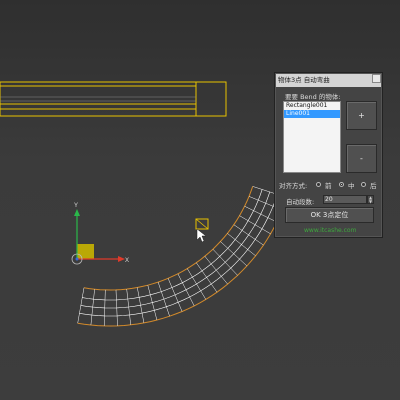  Describe the element at coordinates (328, 80) in the screenshot. I see `dialog-title: 物体3点 自动弯曲` at that location.